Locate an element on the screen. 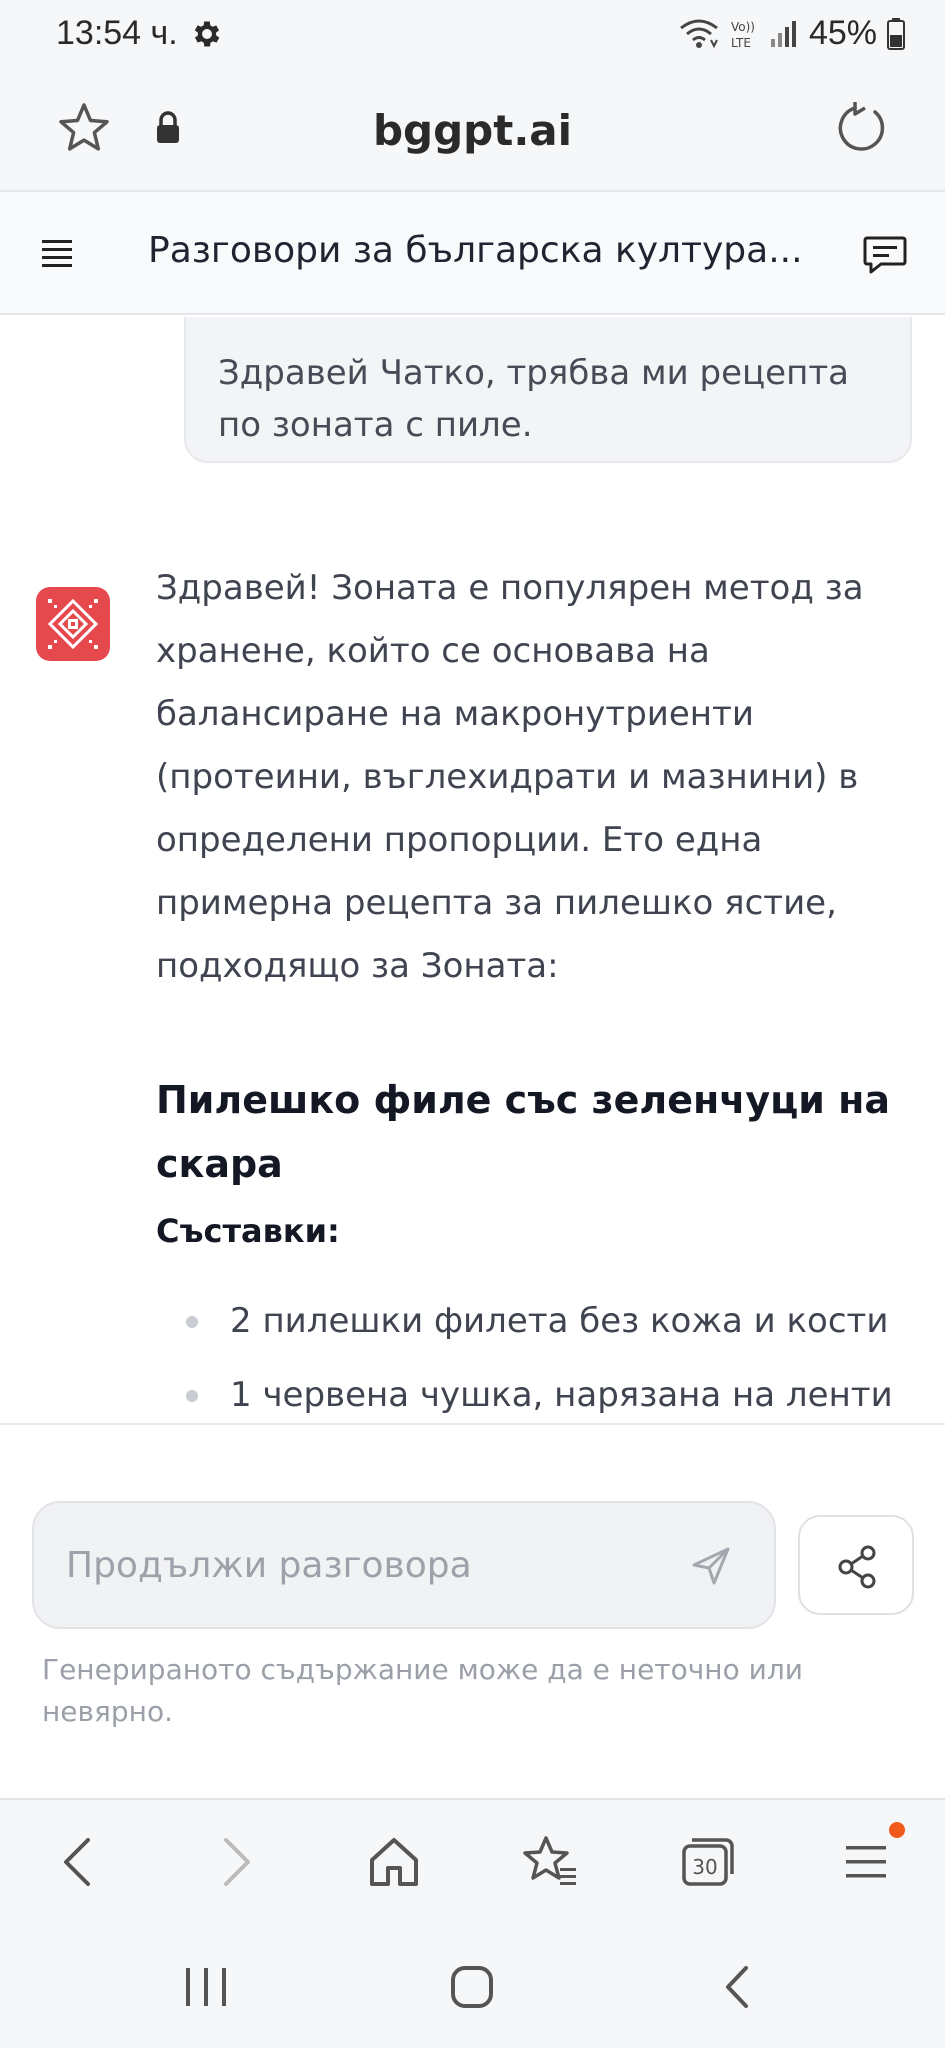 This screenshot has width=945, height=2048. bot-avatar is located at coordinates (73, 624).